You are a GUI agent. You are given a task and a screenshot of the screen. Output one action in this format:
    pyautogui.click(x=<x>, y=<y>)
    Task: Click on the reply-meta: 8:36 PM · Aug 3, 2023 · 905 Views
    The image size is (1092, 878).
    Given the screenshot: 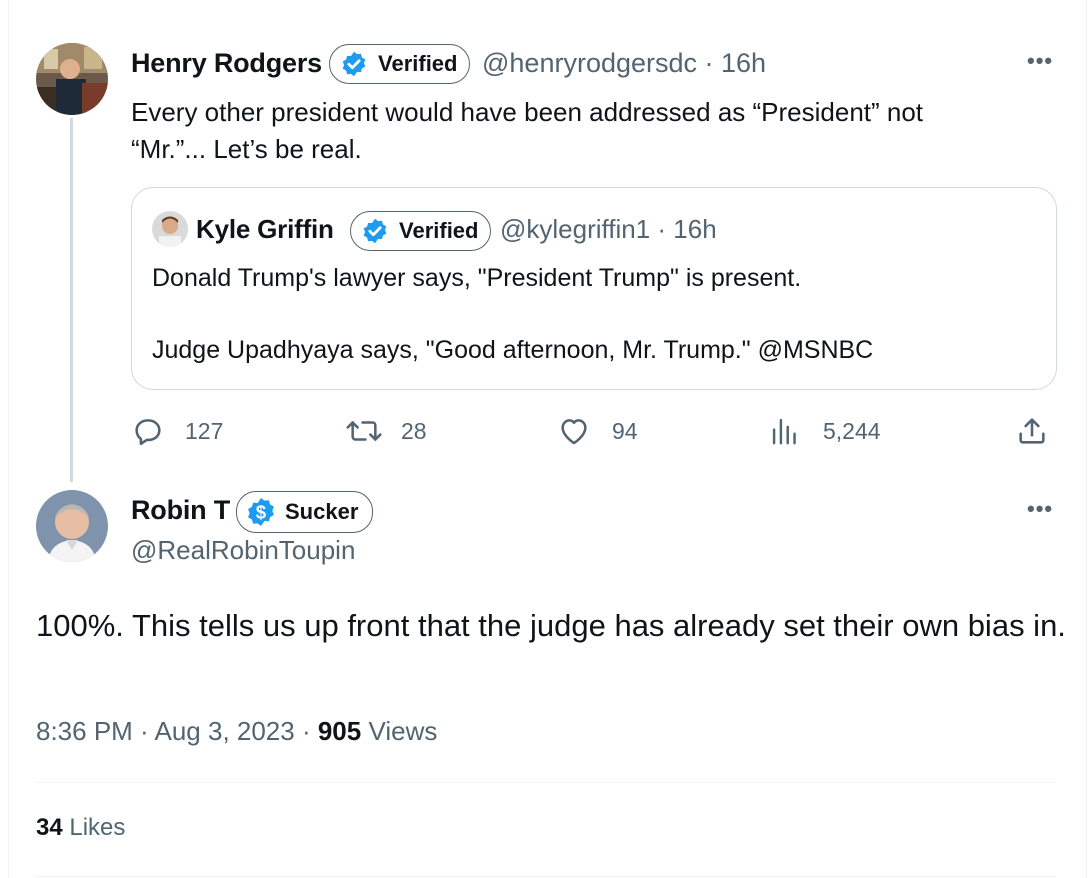 What is the action you would take?
    pyautogui.click(x=236, y=731)
    